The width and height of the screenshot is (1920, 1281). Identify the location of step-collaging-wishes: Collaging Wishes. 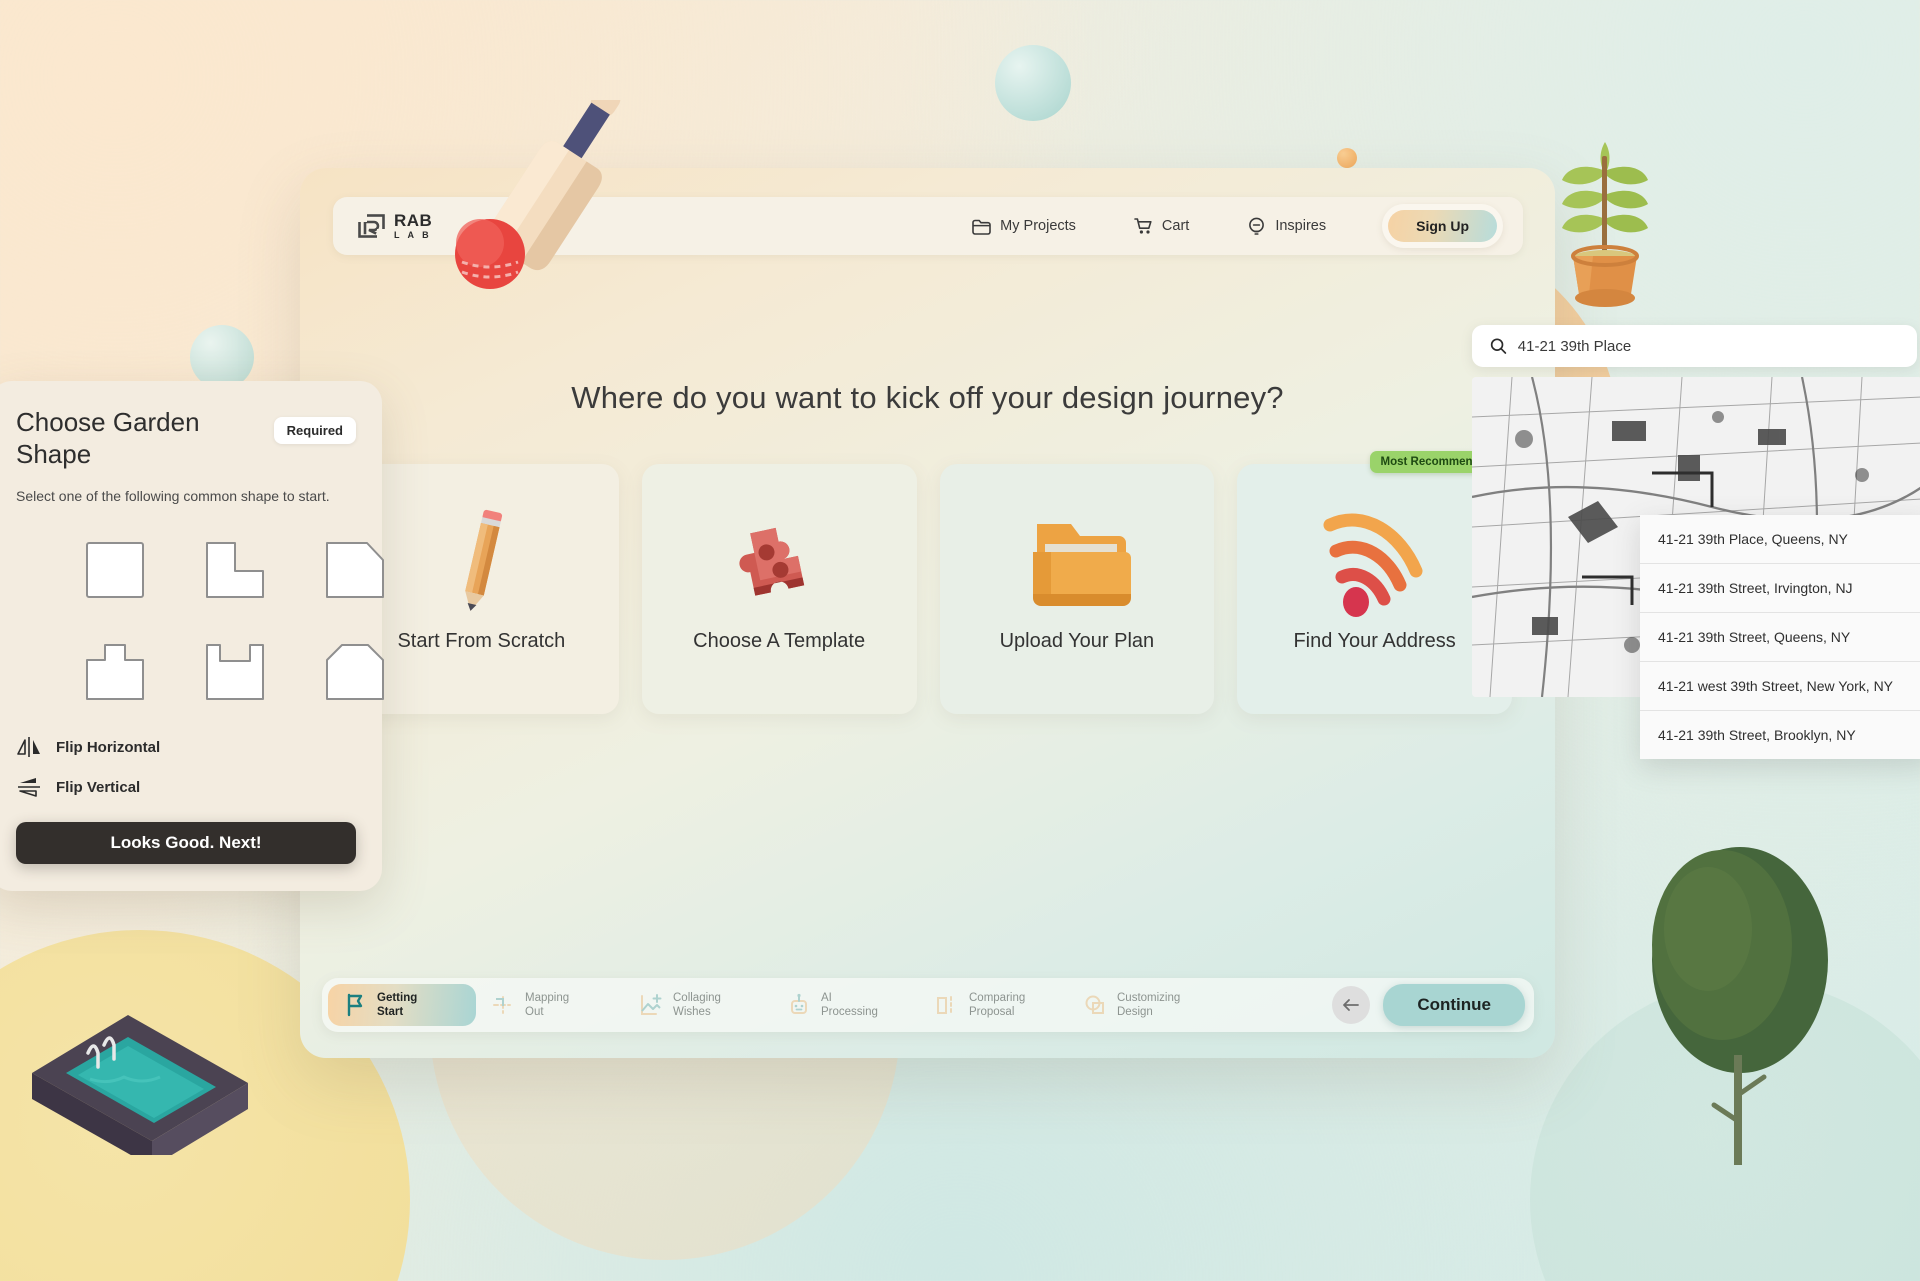
(698, 1005).